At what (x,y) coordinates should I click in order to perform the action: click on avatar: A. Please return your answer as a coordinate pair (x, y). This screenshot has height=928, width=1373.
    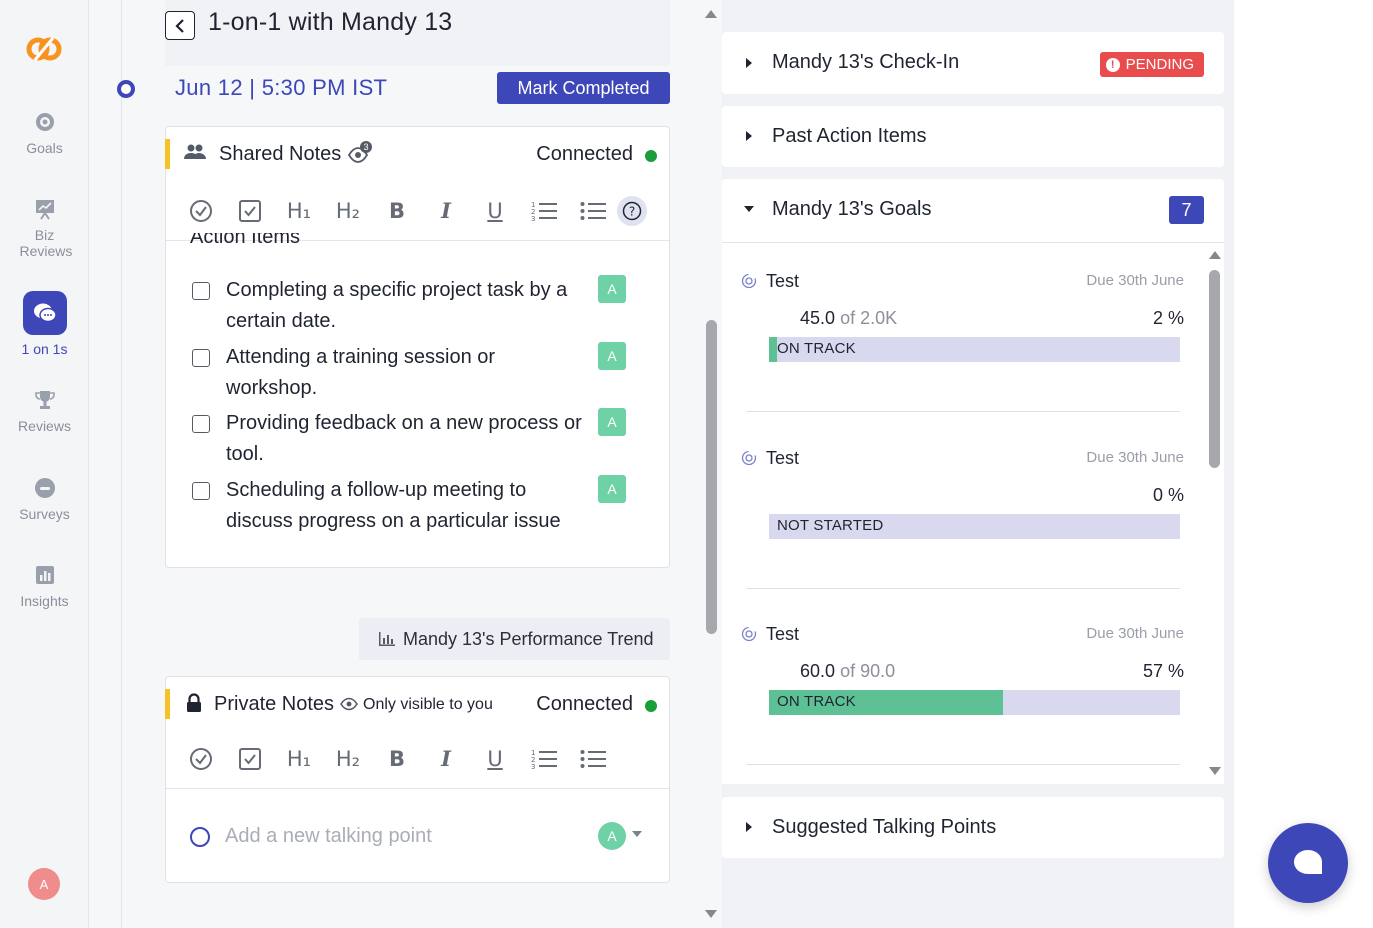
    Looking at the image, I should click on (44, 884).